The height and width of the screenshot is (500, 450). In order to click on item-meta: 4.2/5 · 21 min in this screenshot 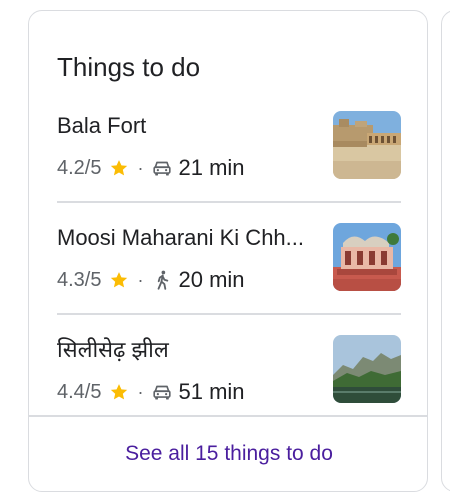, I will do `click(151, 168)`.